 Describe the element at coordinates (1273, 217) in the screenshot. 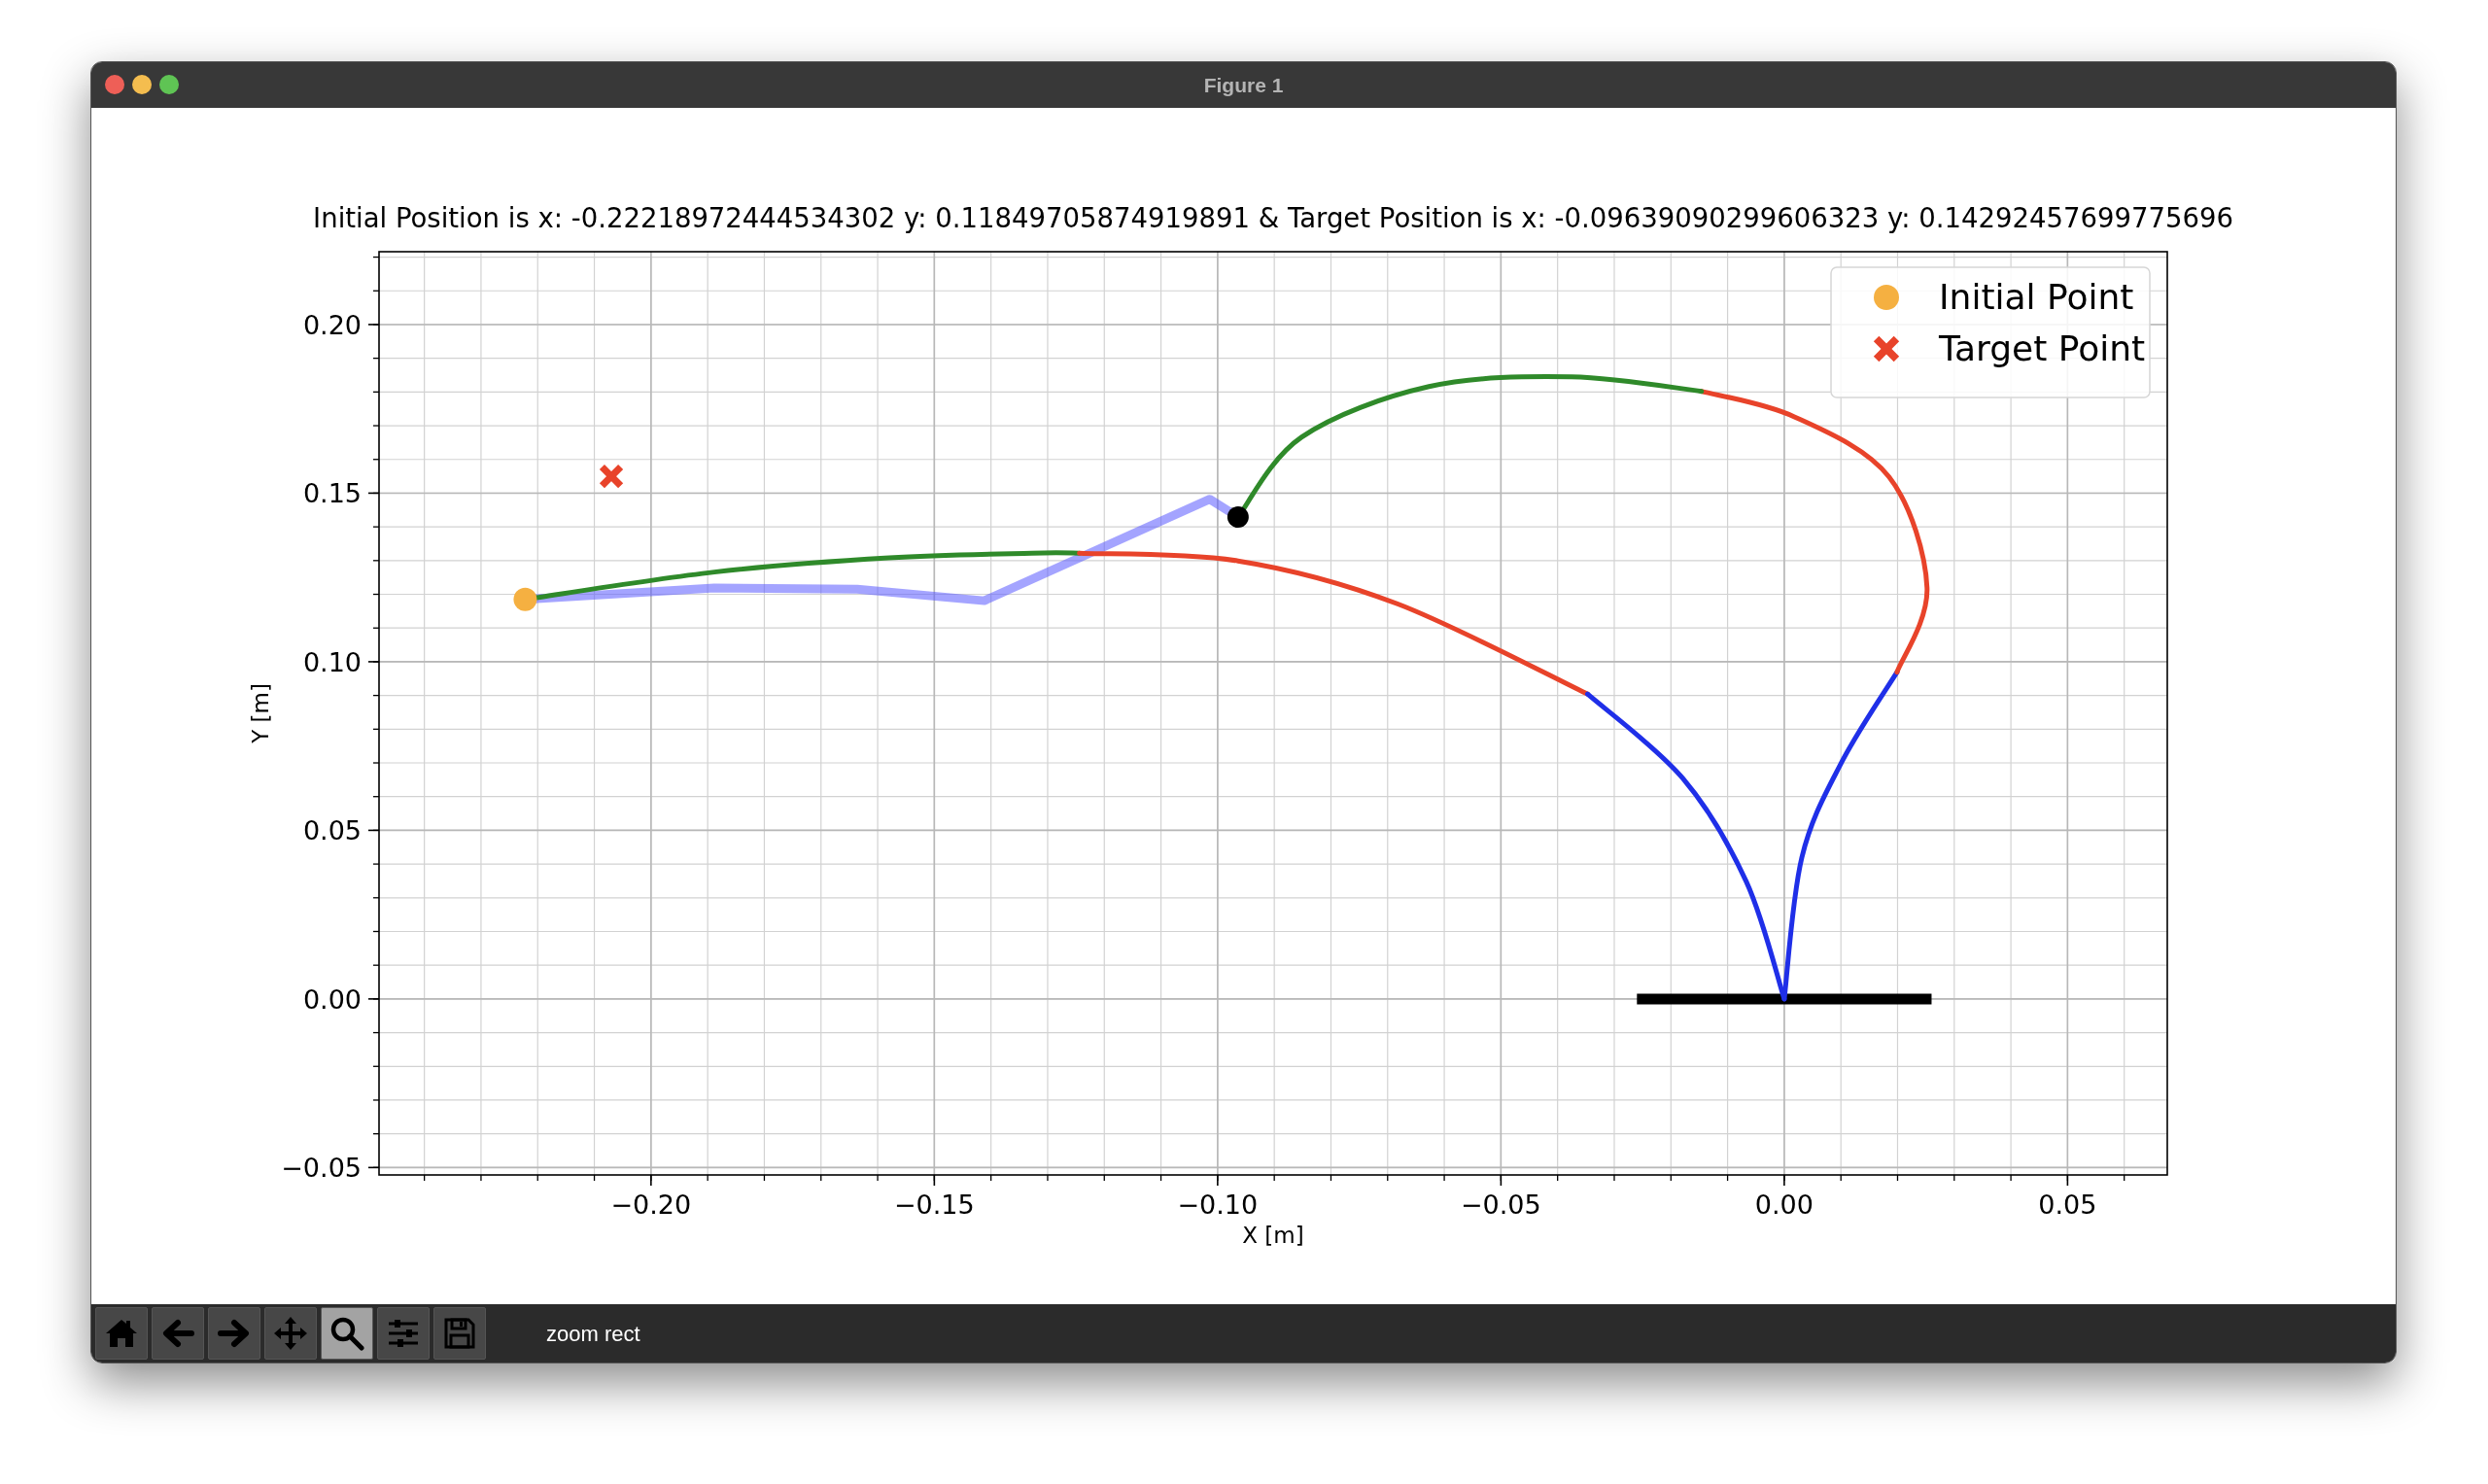

I see `chart-title: Initial Position is x: -0.22218972444534302 y: 0.11849705874919891 & Target Position is x: -0.09639090299606323 y: 0.14292457699775696` at that location.